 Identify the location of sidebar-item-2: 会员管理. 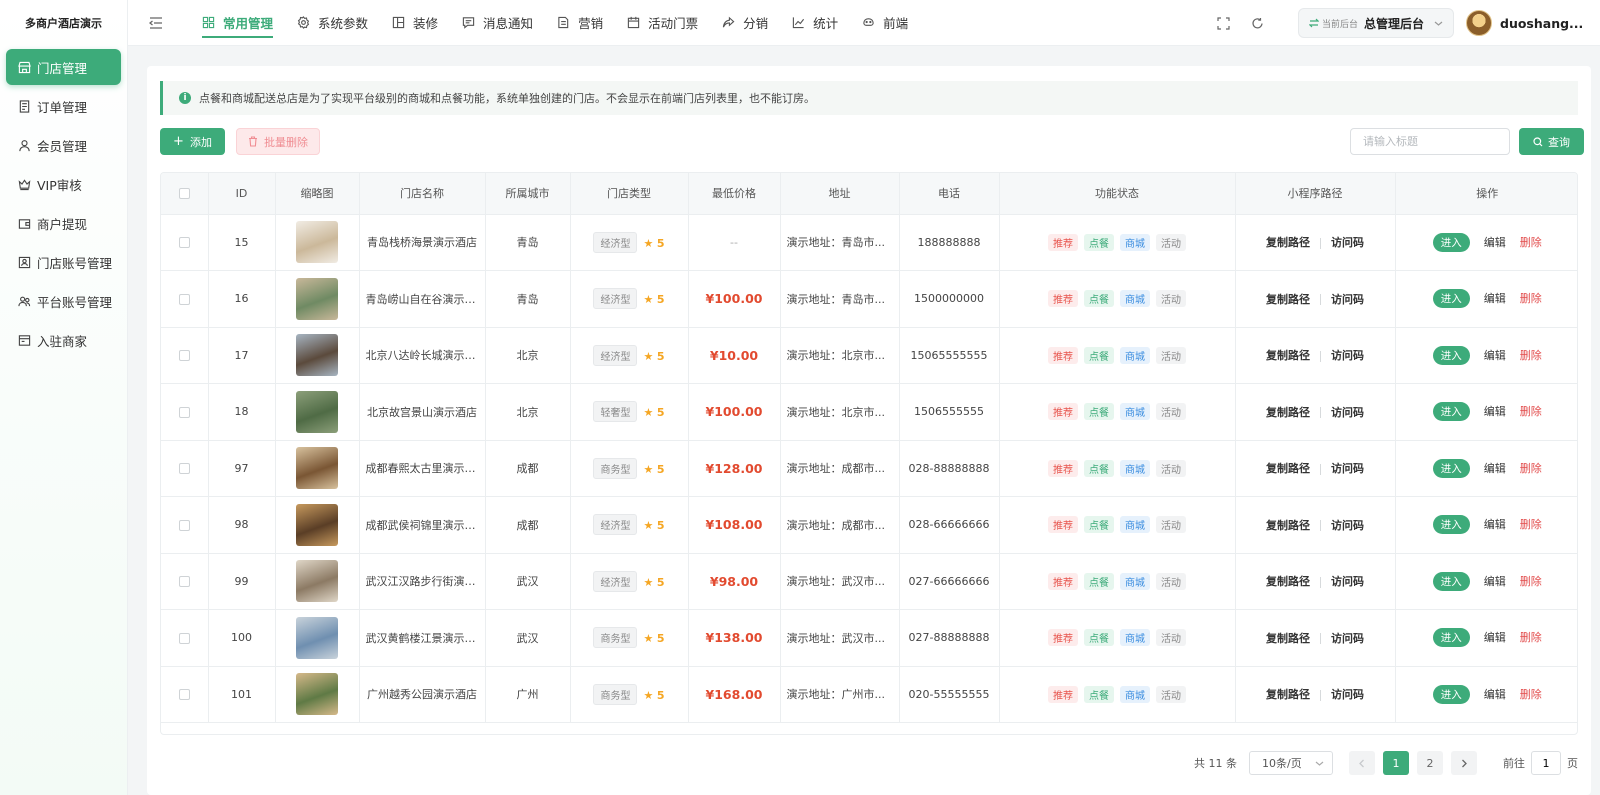
(63, 145).